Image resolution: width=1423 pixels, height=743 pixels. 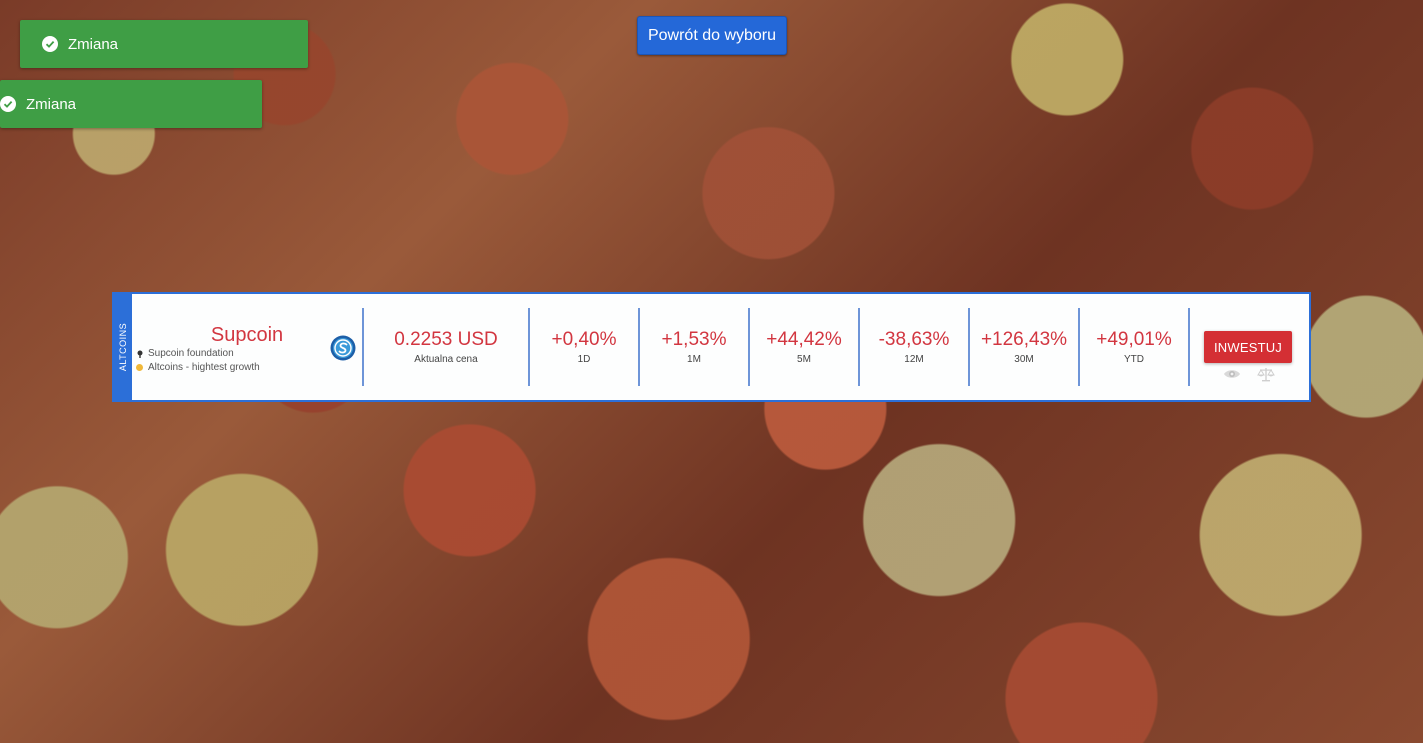 What do you see at coordinates (804, 339) in the screenshot?
I see `metric-value: +44,42%` at bounding box center [804, 339].